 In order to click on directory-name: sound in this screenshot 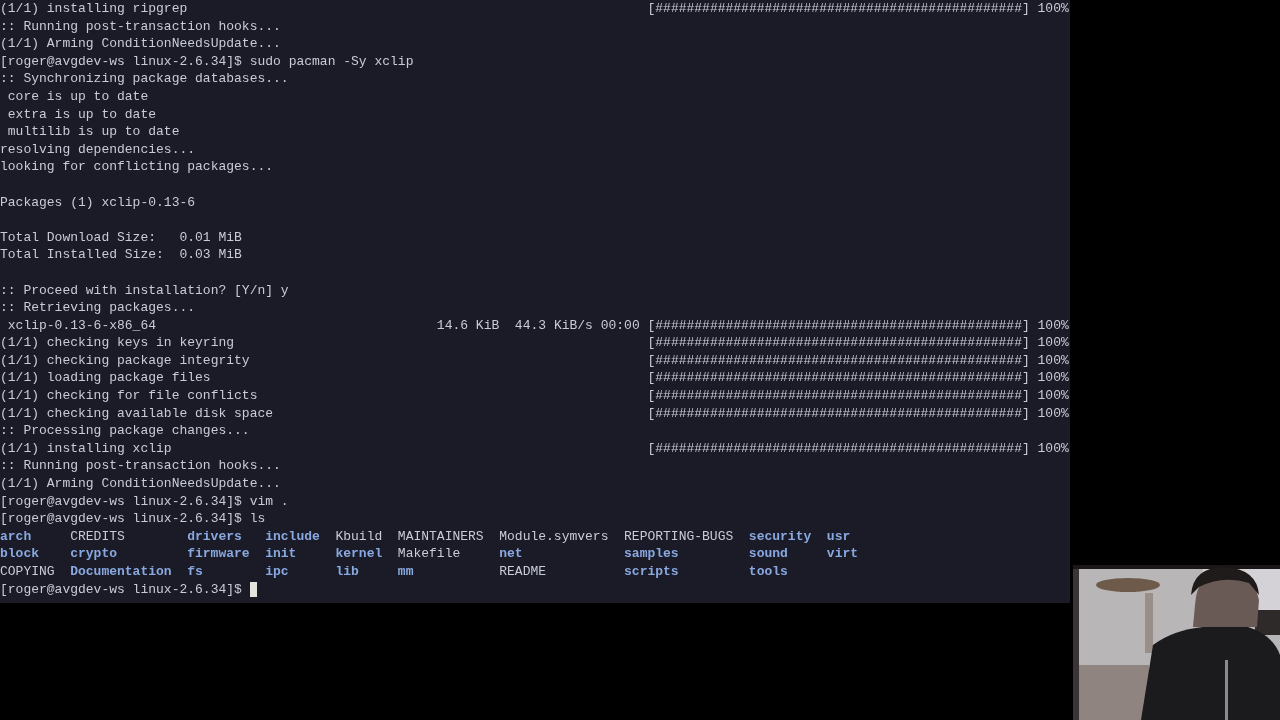, I will do `click(768, 554)`.